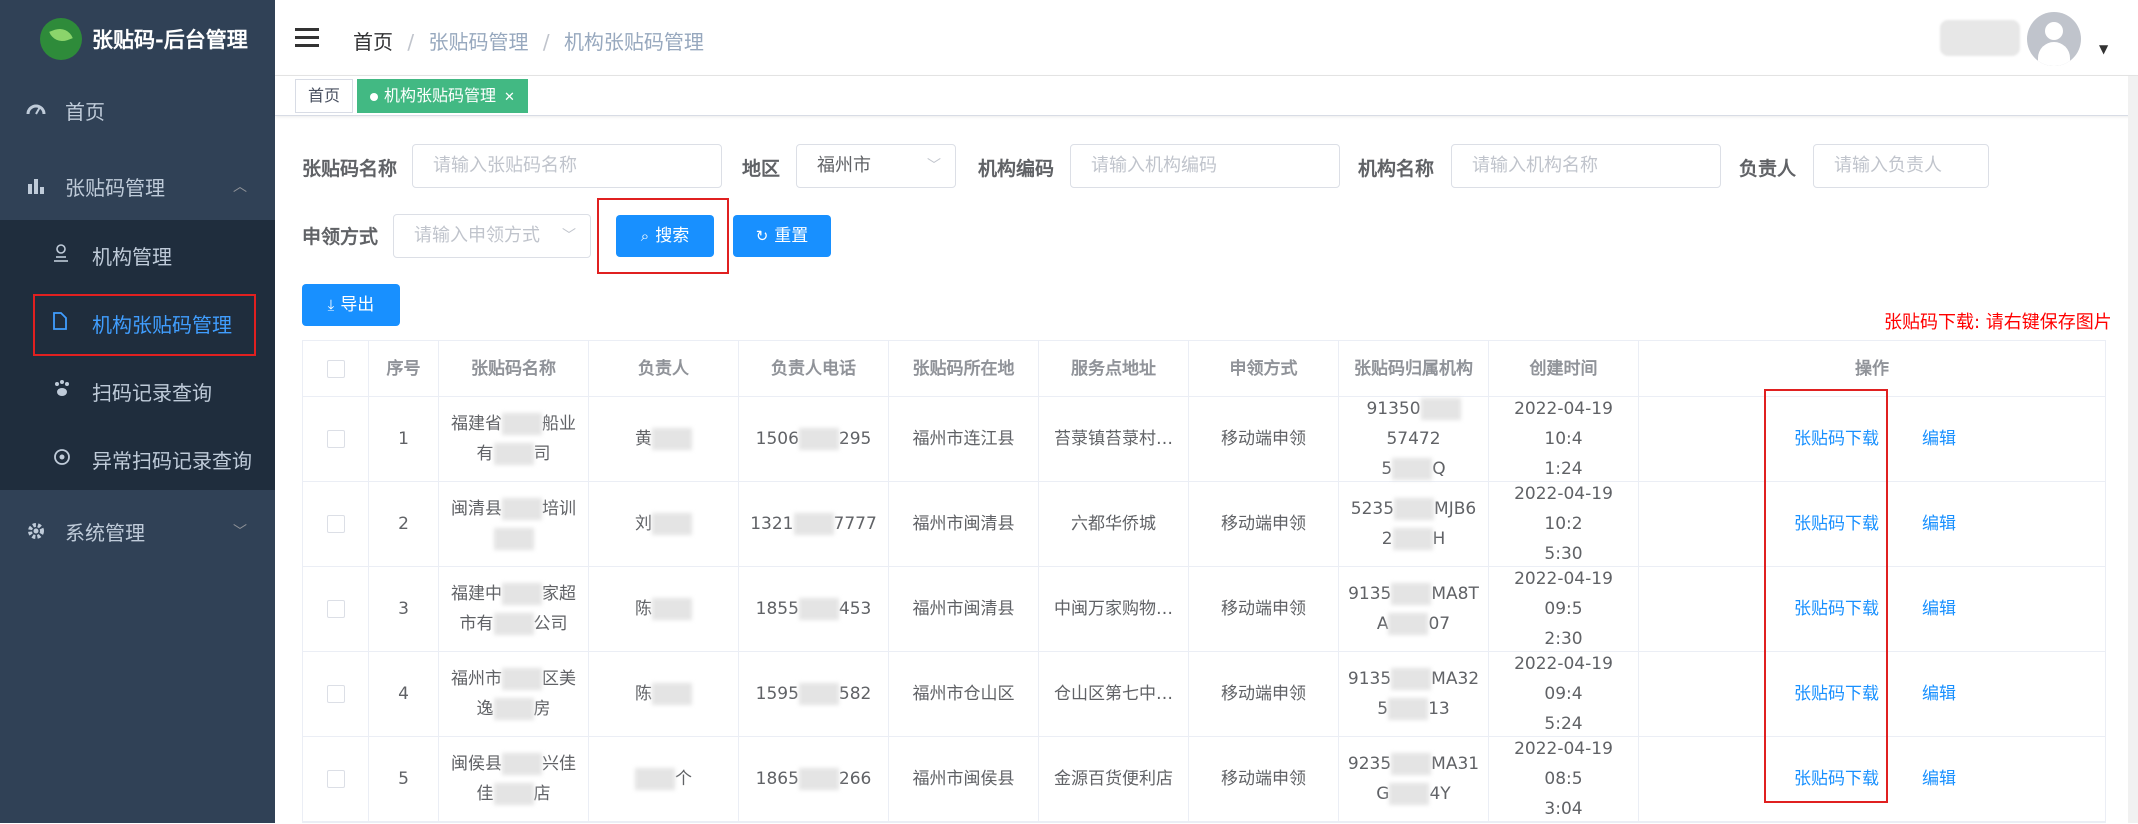  I want to click on sidebar-item-org-management: 机构管理, so click(137, 254).